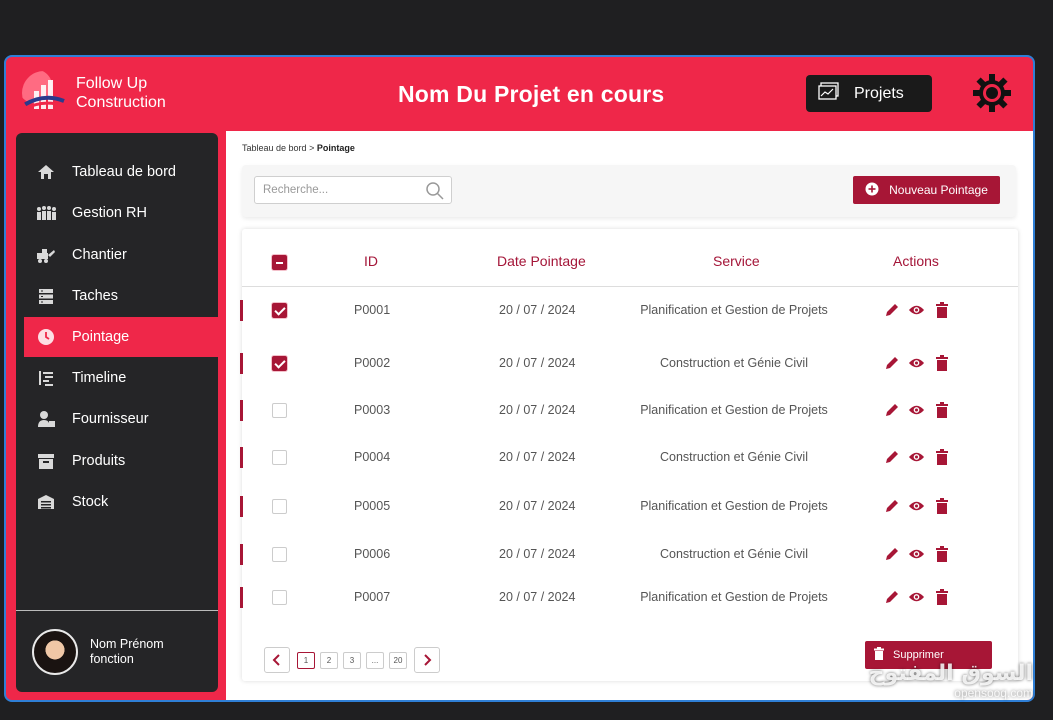 Image resolution: width=1053 pixels, height=720 pixels. I want to click on sidebar-item-taches: Taches, so click(117, 297).